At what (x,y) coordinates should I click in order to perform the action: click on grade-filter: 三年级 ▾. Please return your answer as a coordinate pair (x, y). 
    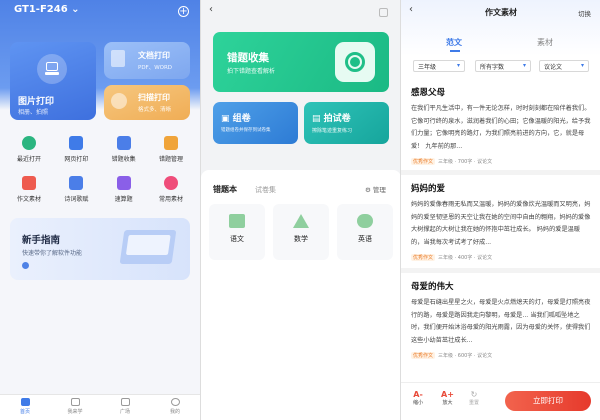
    Looking at the image, I should click on (439, 66).